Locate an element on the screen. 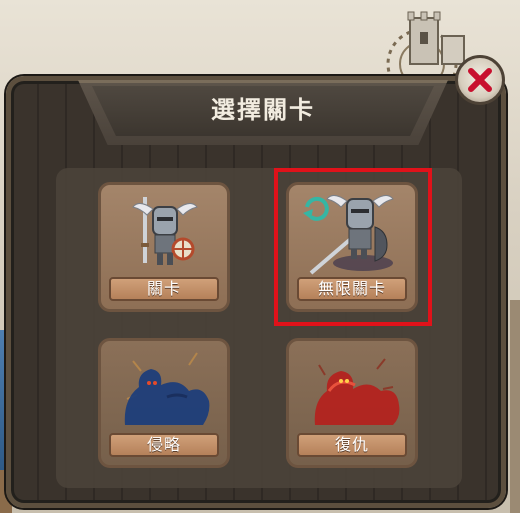 Image resolution: width=520 pixels, height=513 pixels. level-tile-label: 復仇 is located at coordinates (352, 445).